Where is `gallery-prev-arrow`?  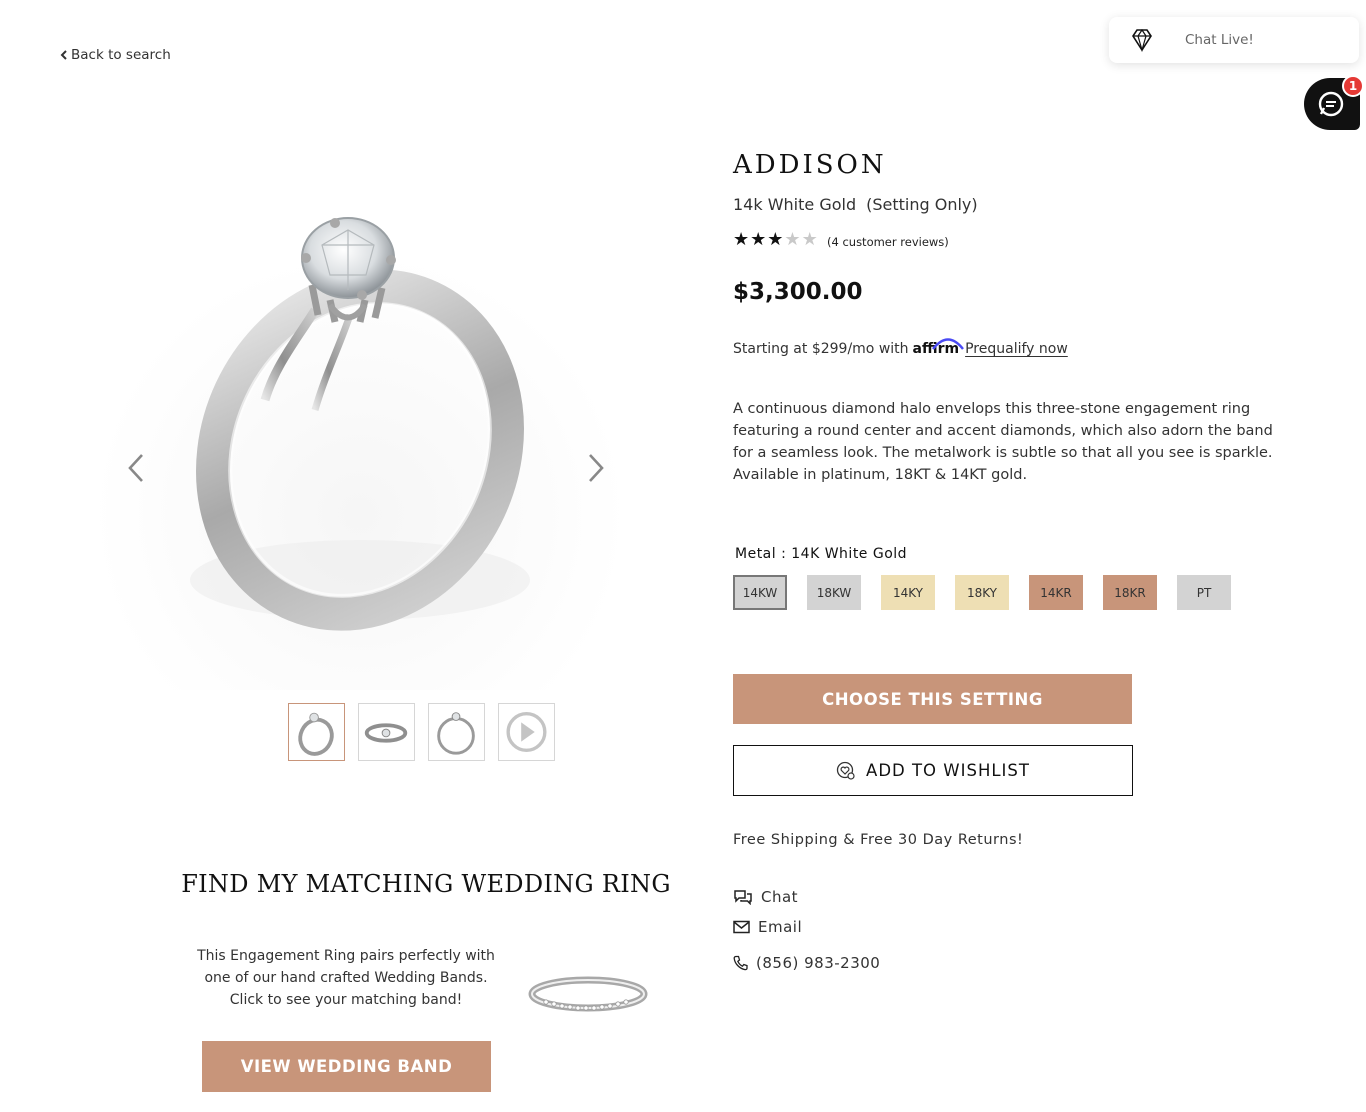 gallery-prev-arrow is located at coordinates (136, 468).